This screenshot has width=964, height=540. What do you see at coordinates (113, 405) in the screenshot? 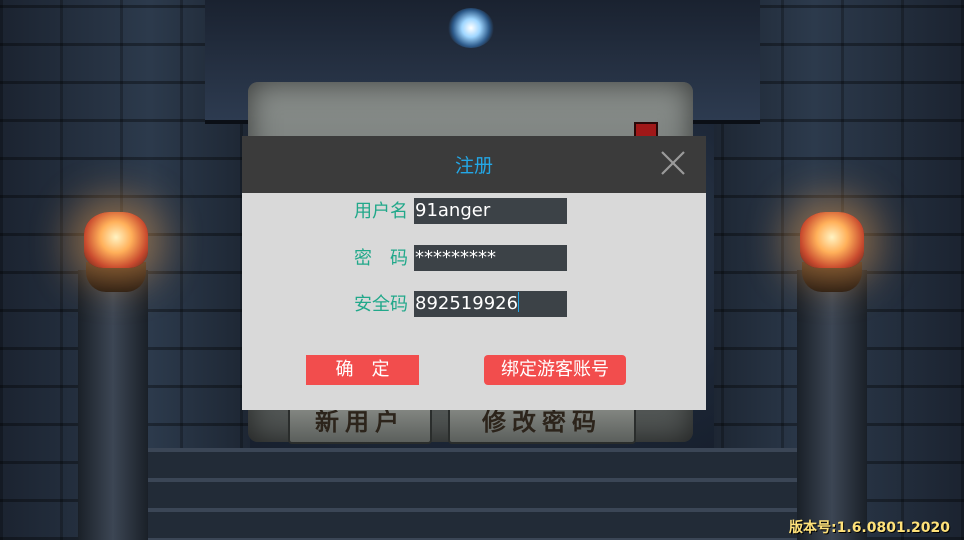
I see `left-pillar` at bounding box center [113, 405].